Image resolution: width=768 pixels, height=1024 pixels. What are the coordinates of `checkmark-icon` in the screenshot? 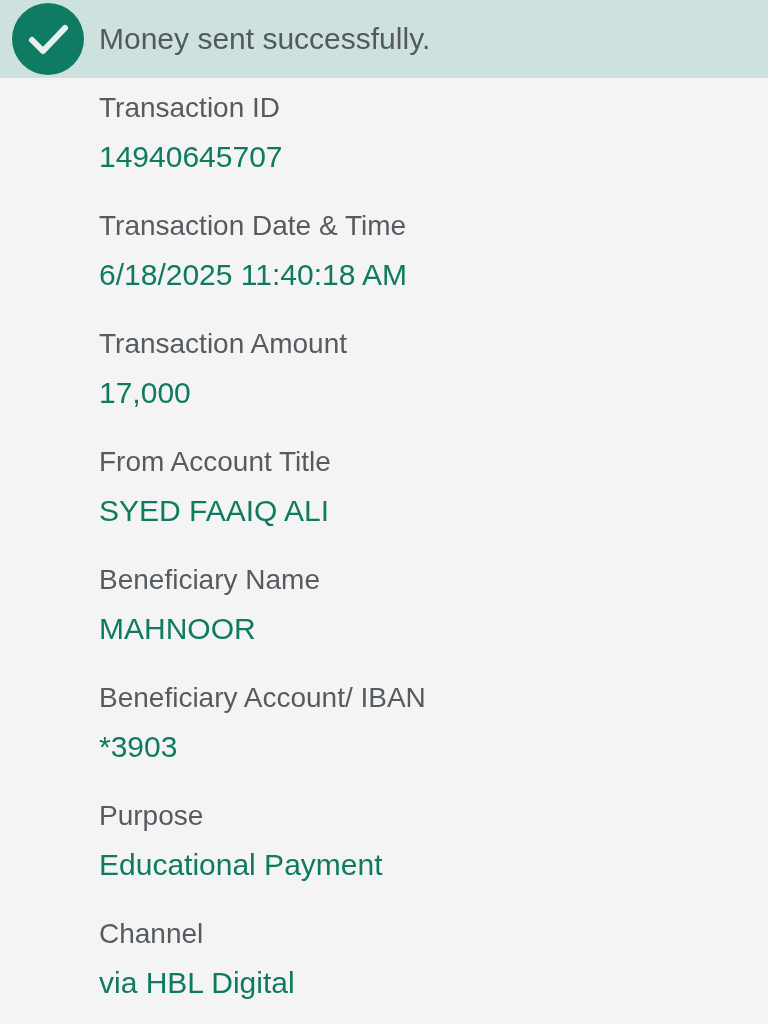 It's located at (48, 39).